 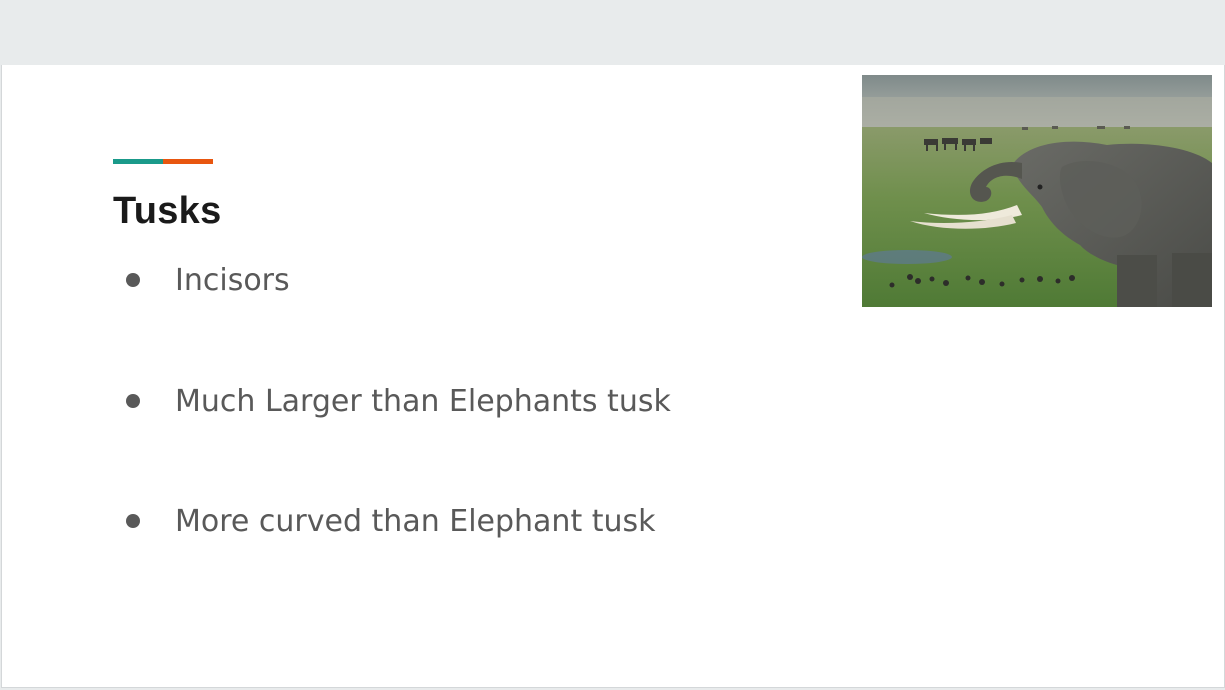 I want to click on accent-segment-orange, so click(x=188, y=161).